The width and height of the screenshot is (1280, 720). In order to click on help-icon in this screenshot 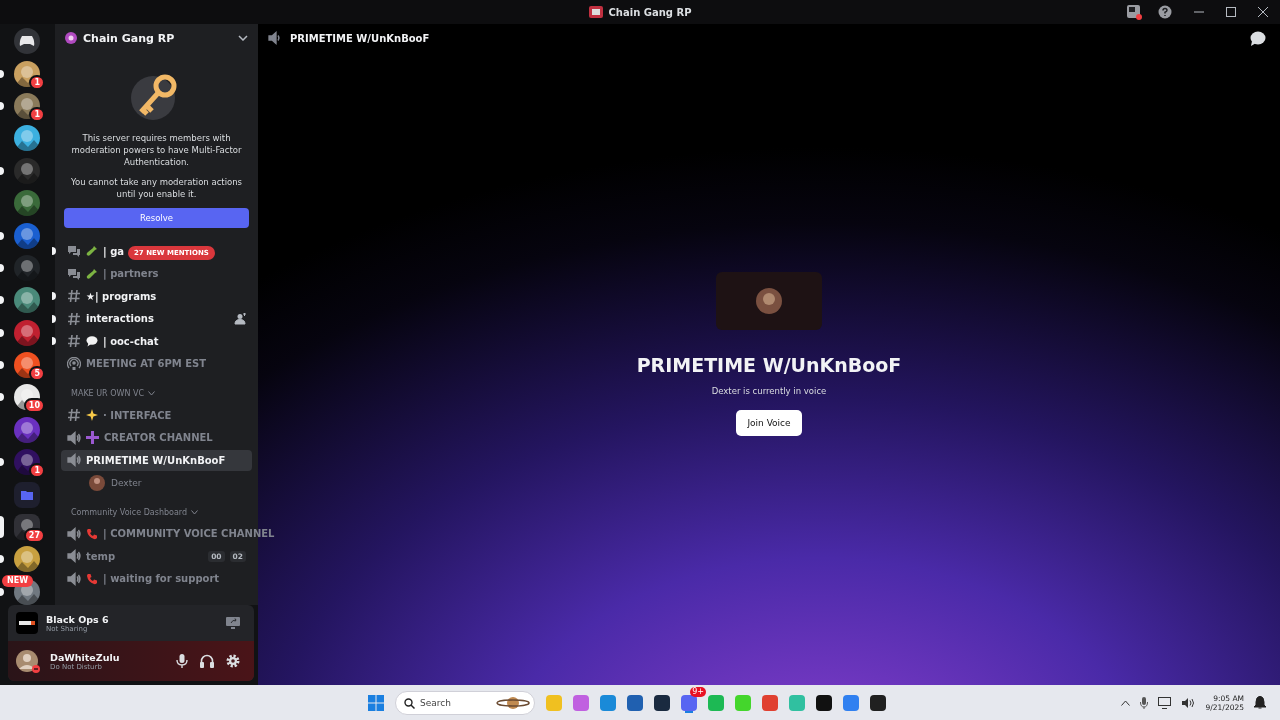, I will do `click(1165, 12)`.